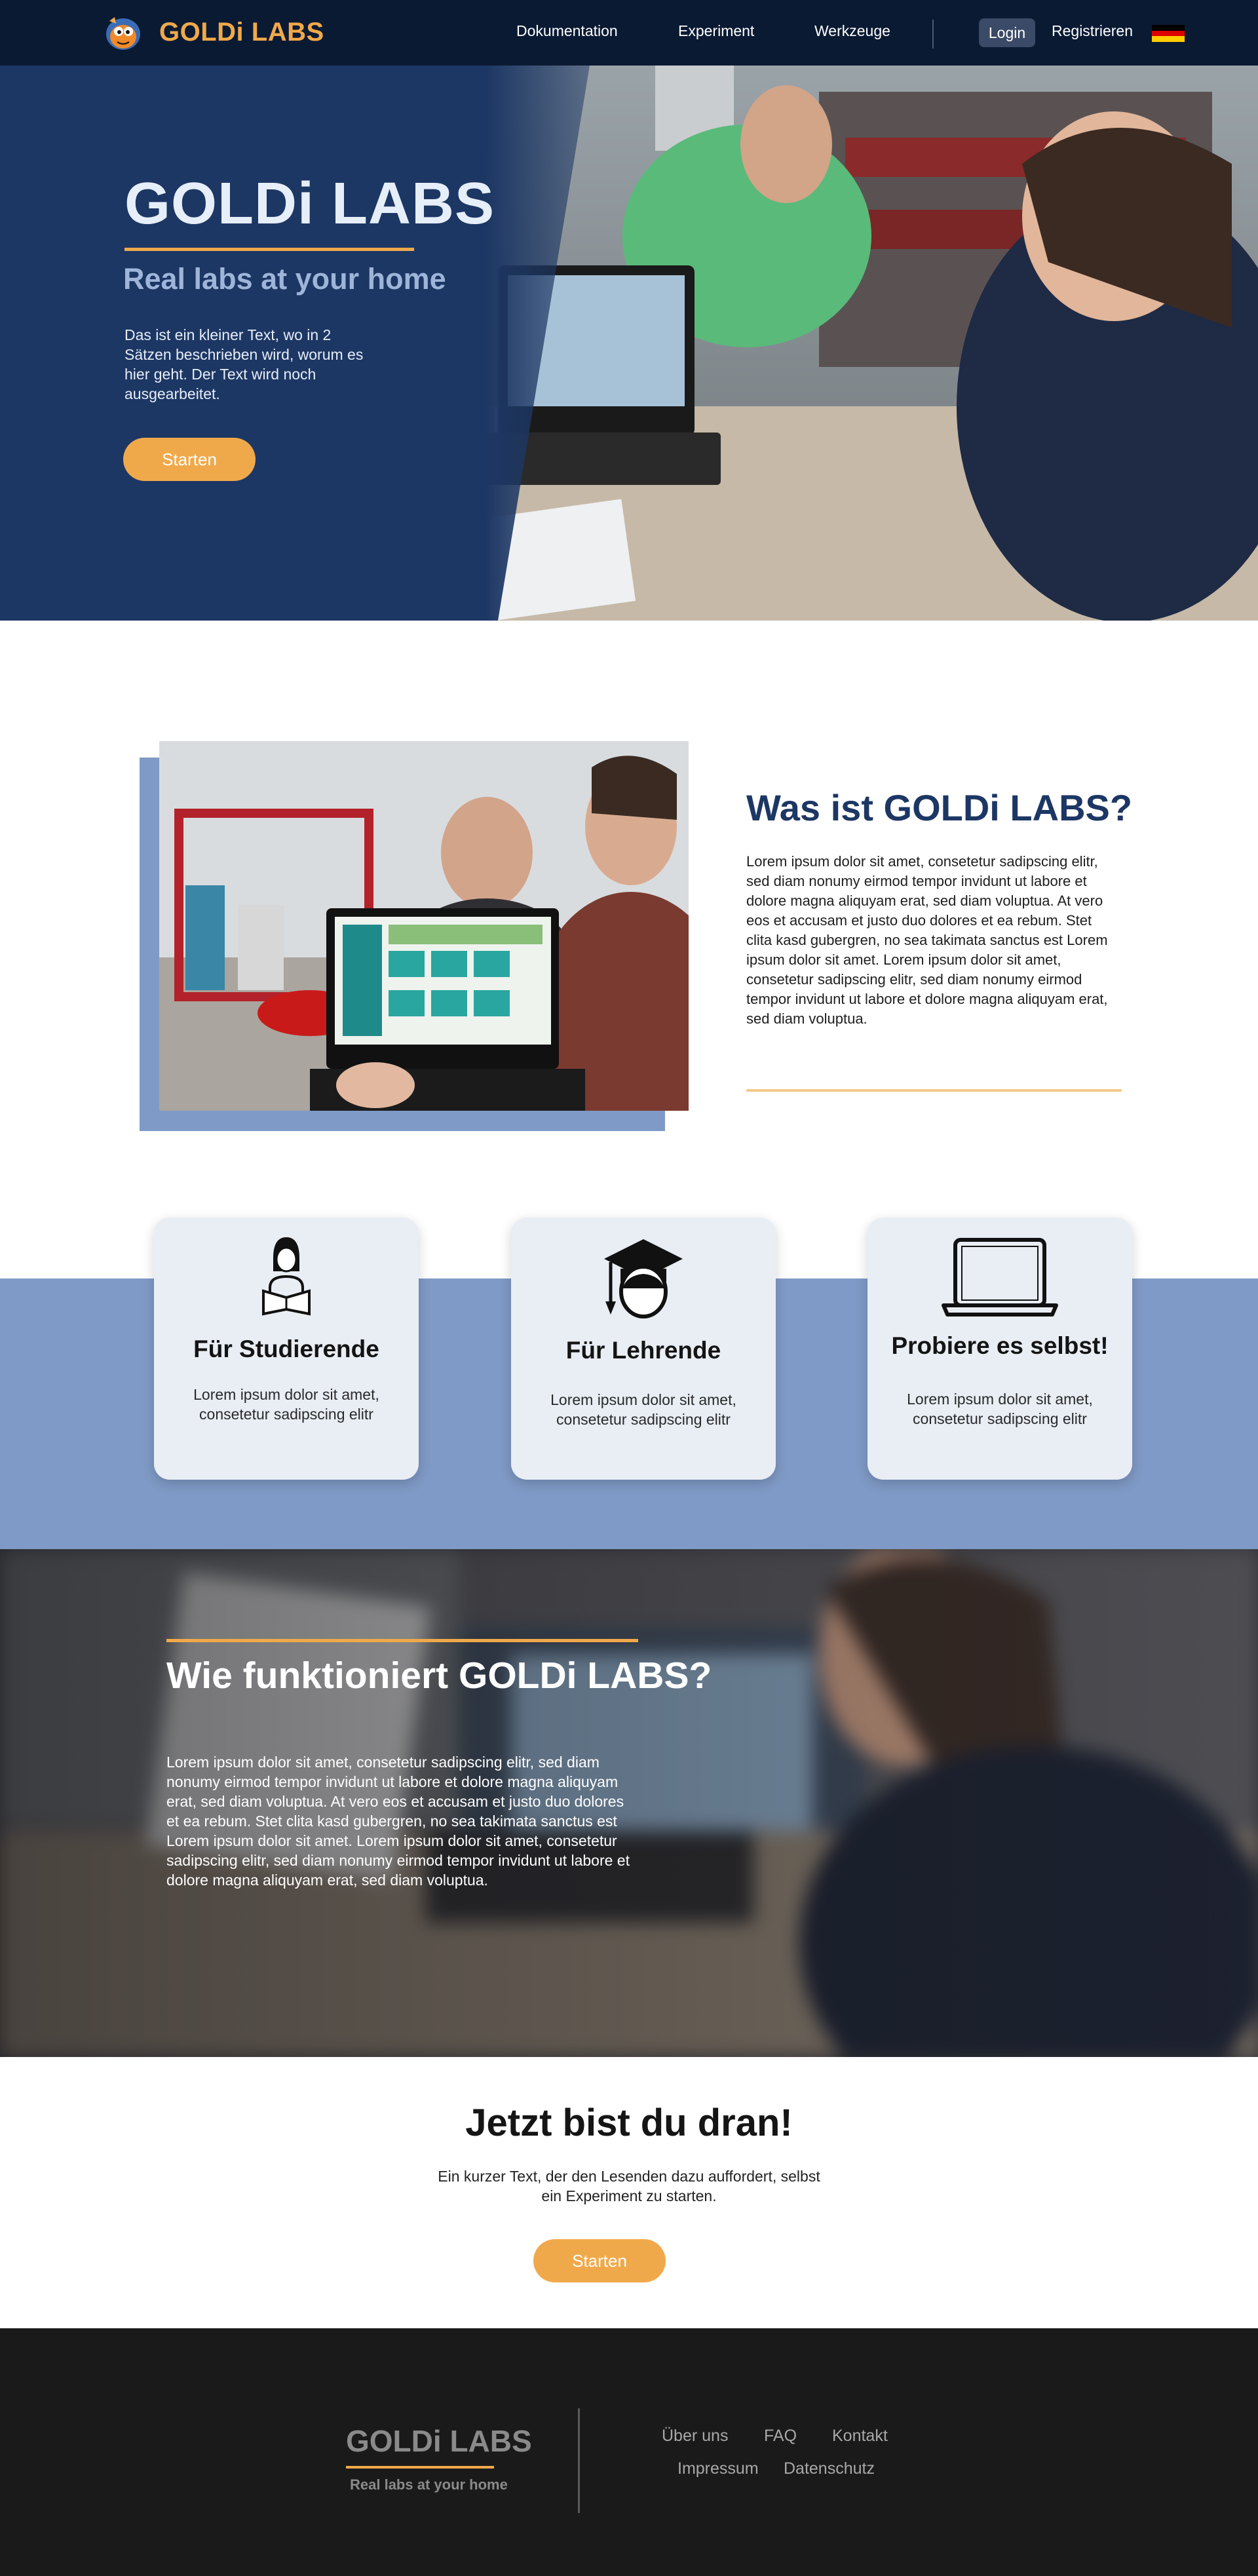  Describe the element at coordinates (939, 807) in the screenshot. I see `about-title: Was ist GOLDi LABS?` at that location.